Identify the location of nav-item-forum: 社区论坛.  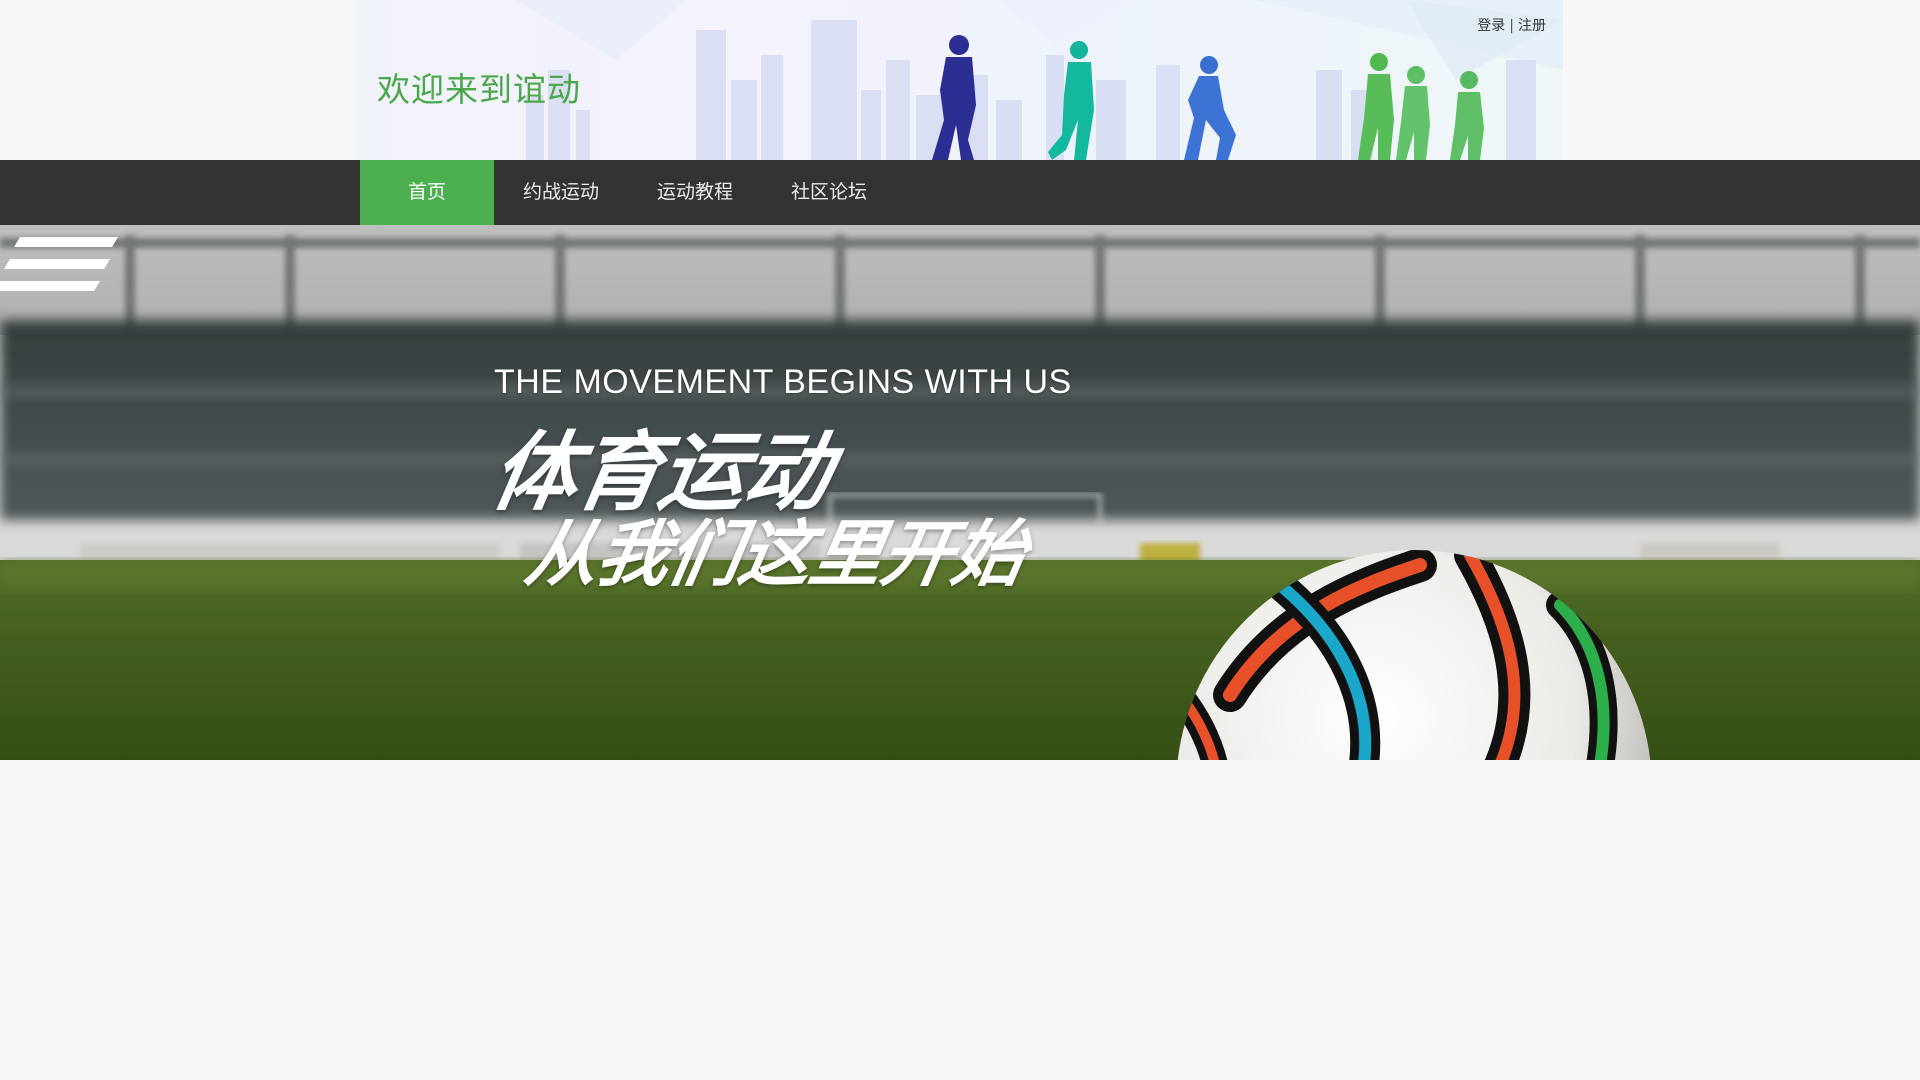
(829, 192).